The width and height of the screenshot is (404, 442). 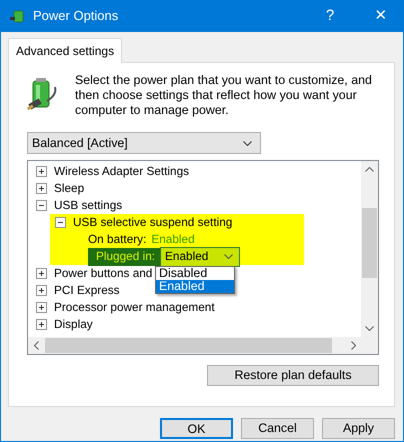 I want to click on tree-item: Sleep, so click(x=69, y=189).